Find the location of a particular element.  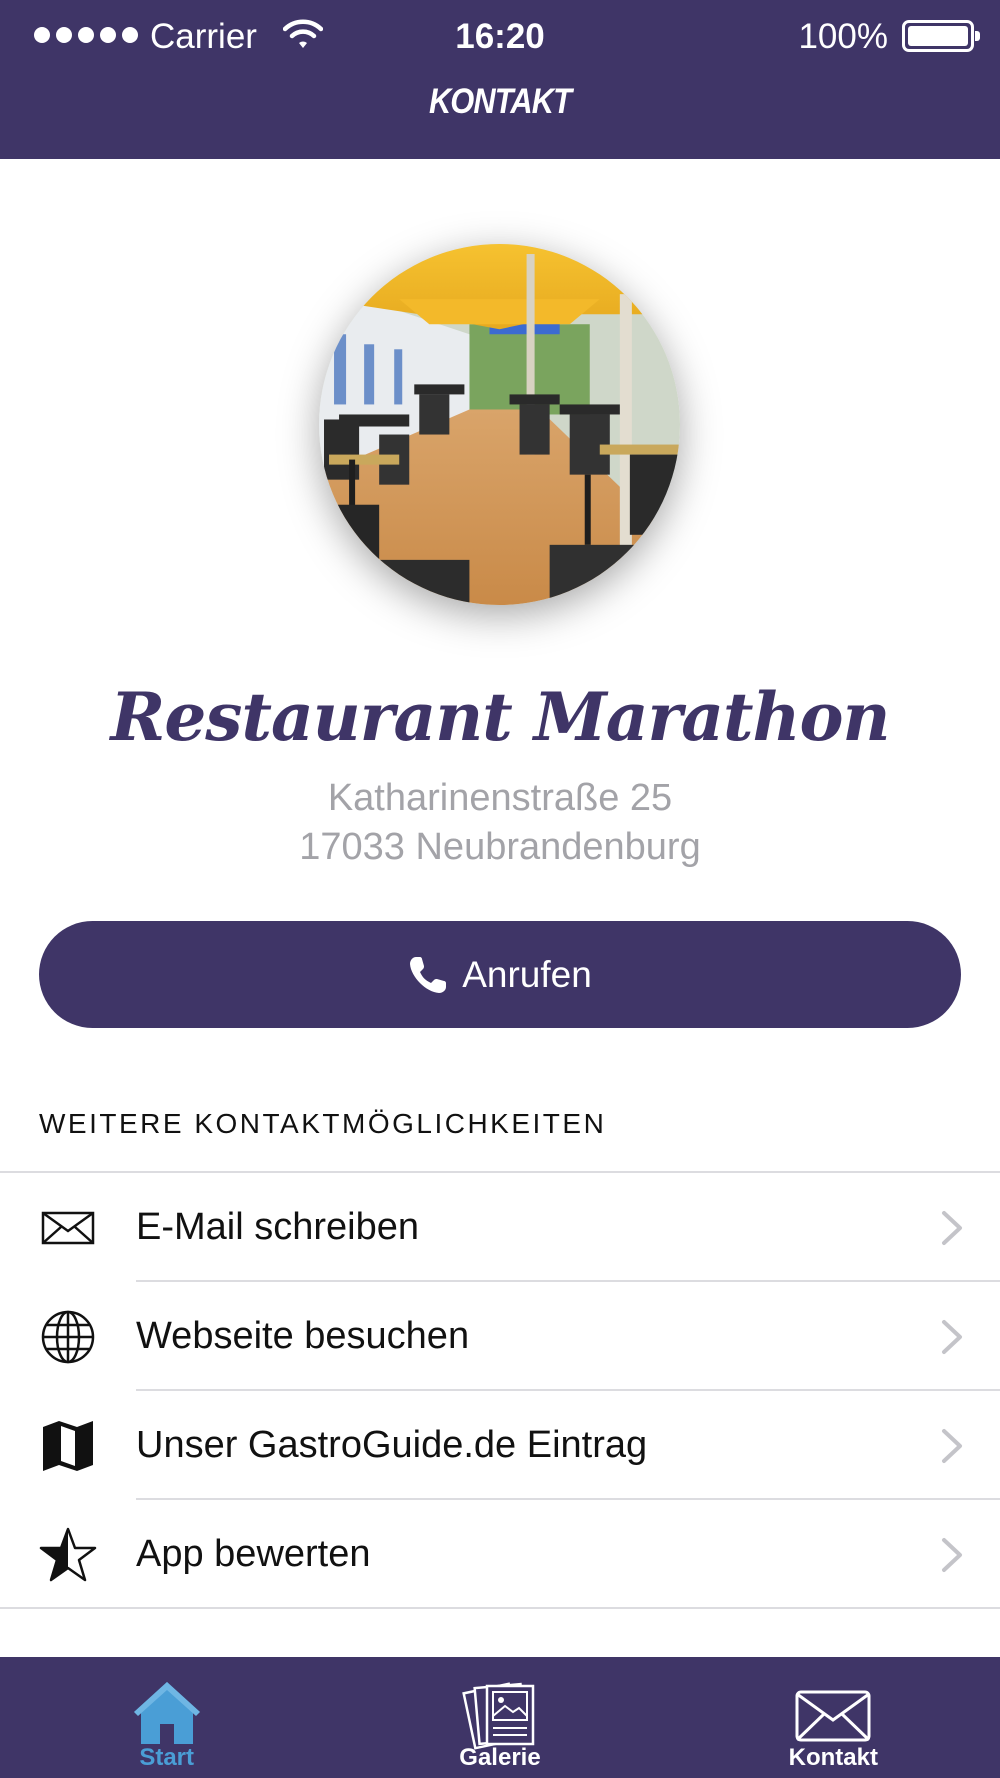

phone-icon is located at coordinates (428, 974).